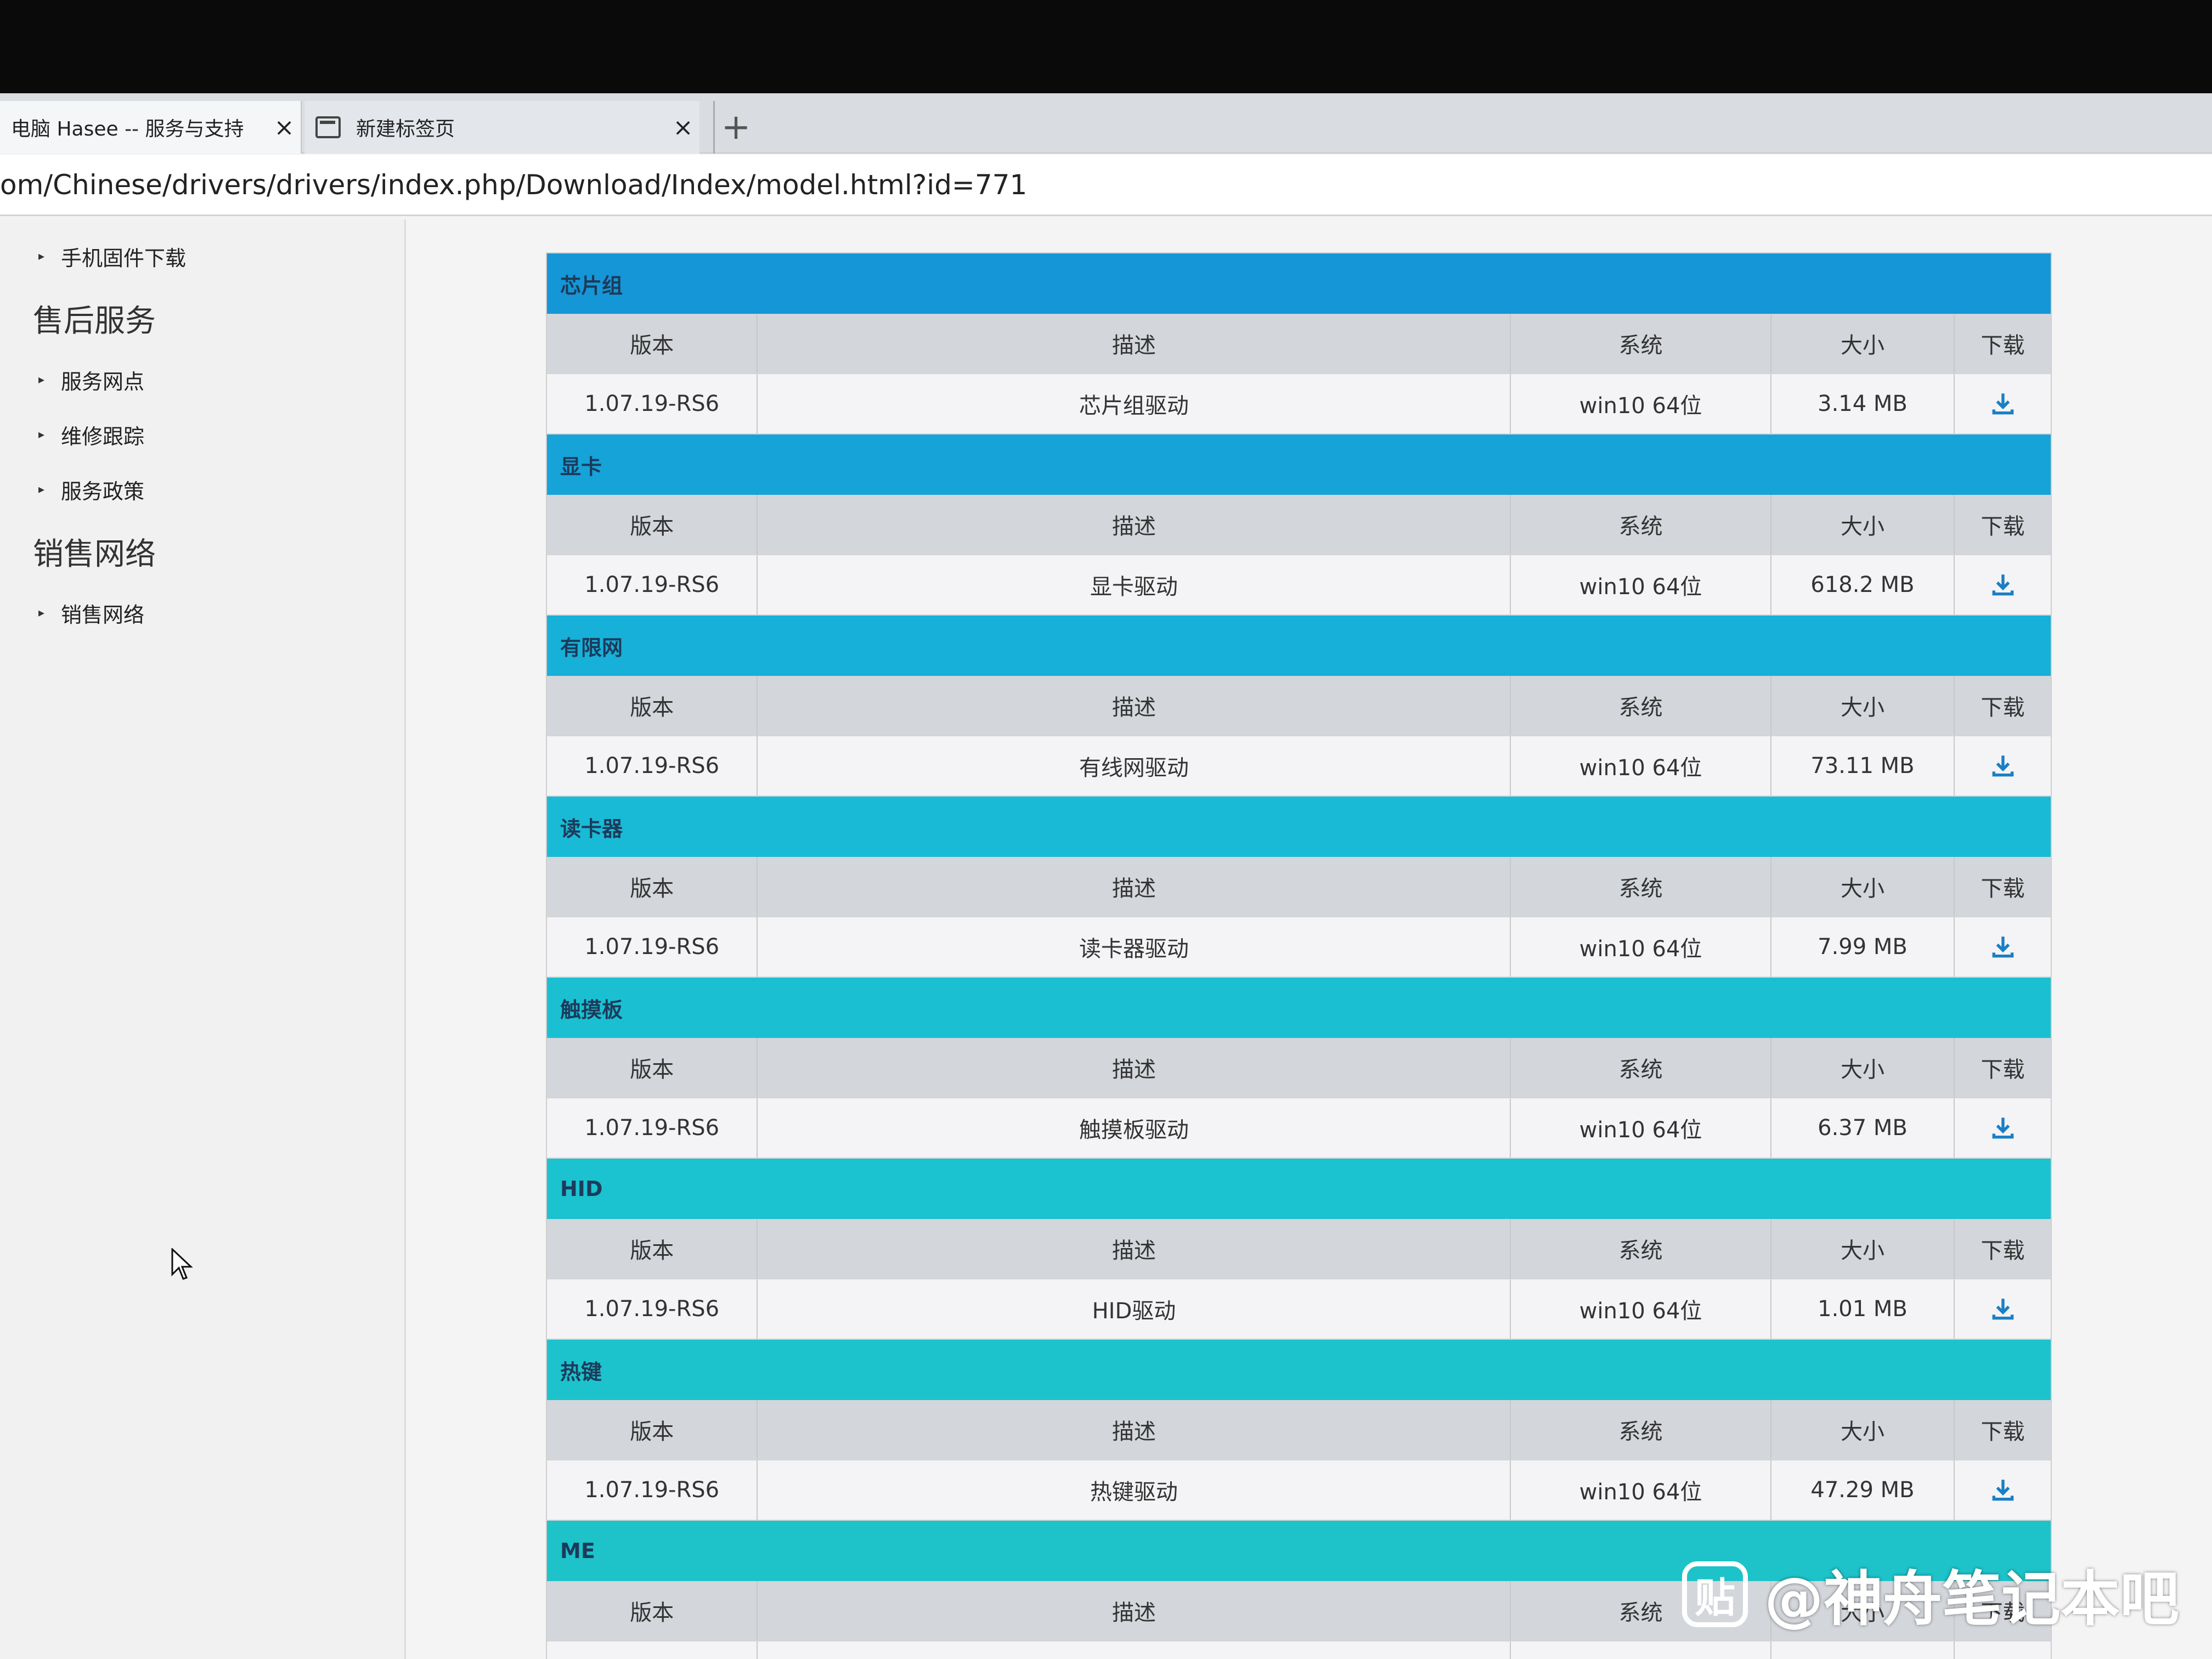 The width and height of the screenshot is (2212, 1659). What do you see at coordinates (1299, 646) in the screenshot?
I see `section-title: 有限网` at bounding box center [1299, 646].